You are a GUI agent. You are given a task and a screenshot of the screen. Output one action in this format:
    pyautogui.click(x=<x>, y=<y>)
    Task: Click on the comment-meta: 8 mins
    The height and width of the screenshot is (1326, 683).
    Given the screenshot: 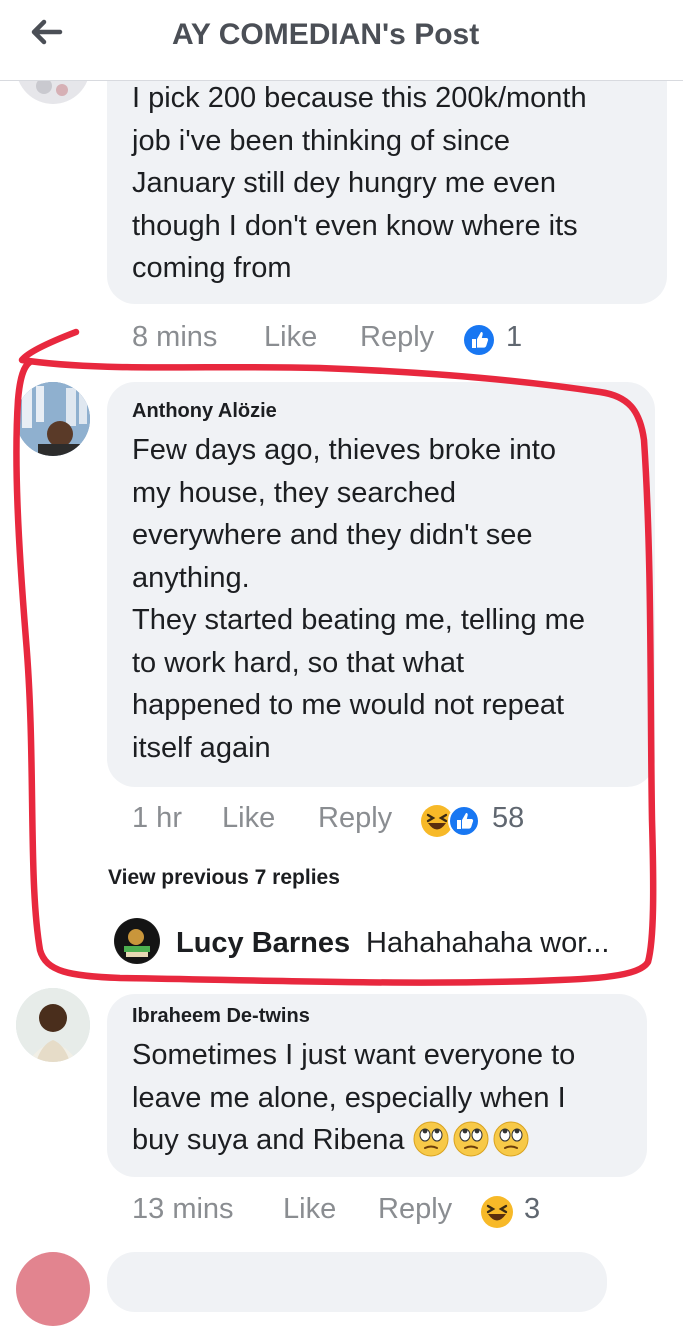 What is the action you would take?
    pyautogui.click(x=174, y=337)
    